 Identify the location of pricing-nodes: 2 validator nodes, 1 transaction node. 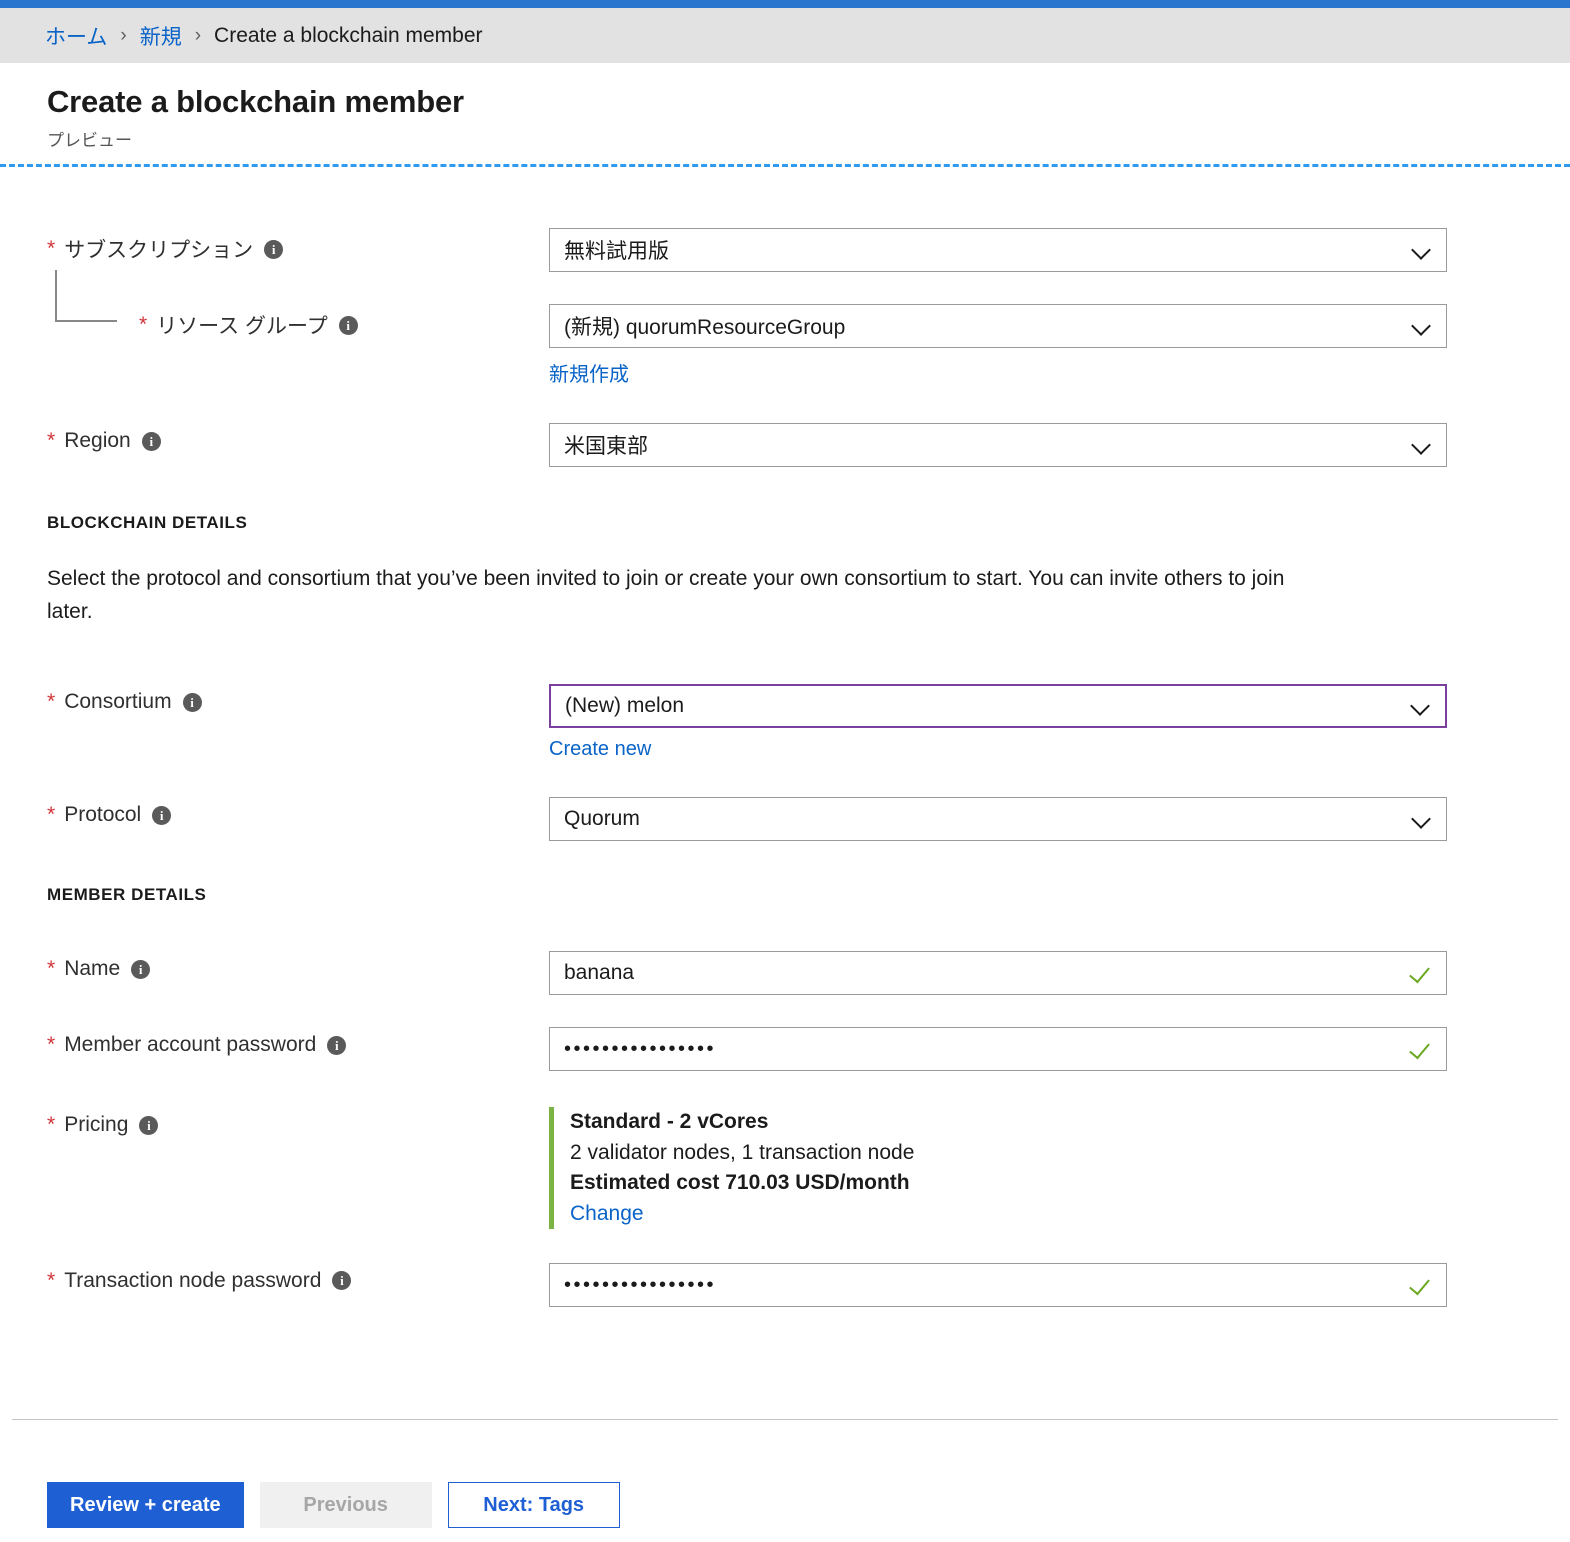
(742, 1152).